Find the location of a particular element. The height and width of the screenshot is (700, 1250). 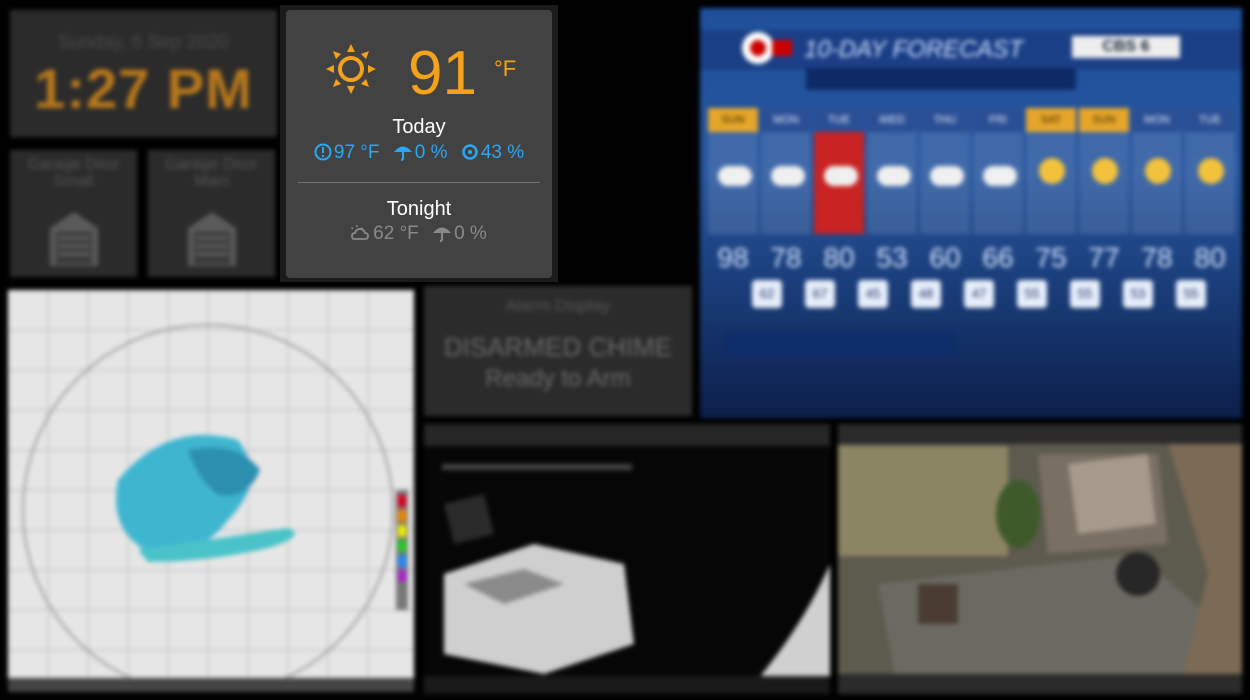

forecast-high: 53 is located at coordinates (892, 257).